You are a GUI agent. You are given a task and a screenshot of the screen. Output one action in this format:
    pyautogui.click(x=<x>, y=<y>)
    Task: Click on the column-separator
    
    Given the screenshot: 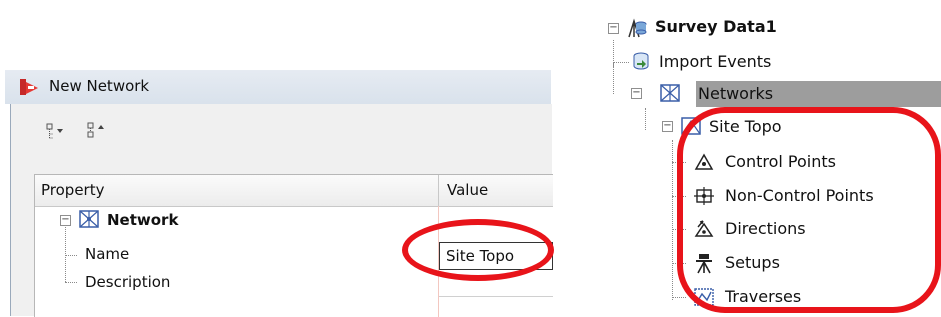 What is the action you would take?
    pyautogui.click(x=438, y=190)
    